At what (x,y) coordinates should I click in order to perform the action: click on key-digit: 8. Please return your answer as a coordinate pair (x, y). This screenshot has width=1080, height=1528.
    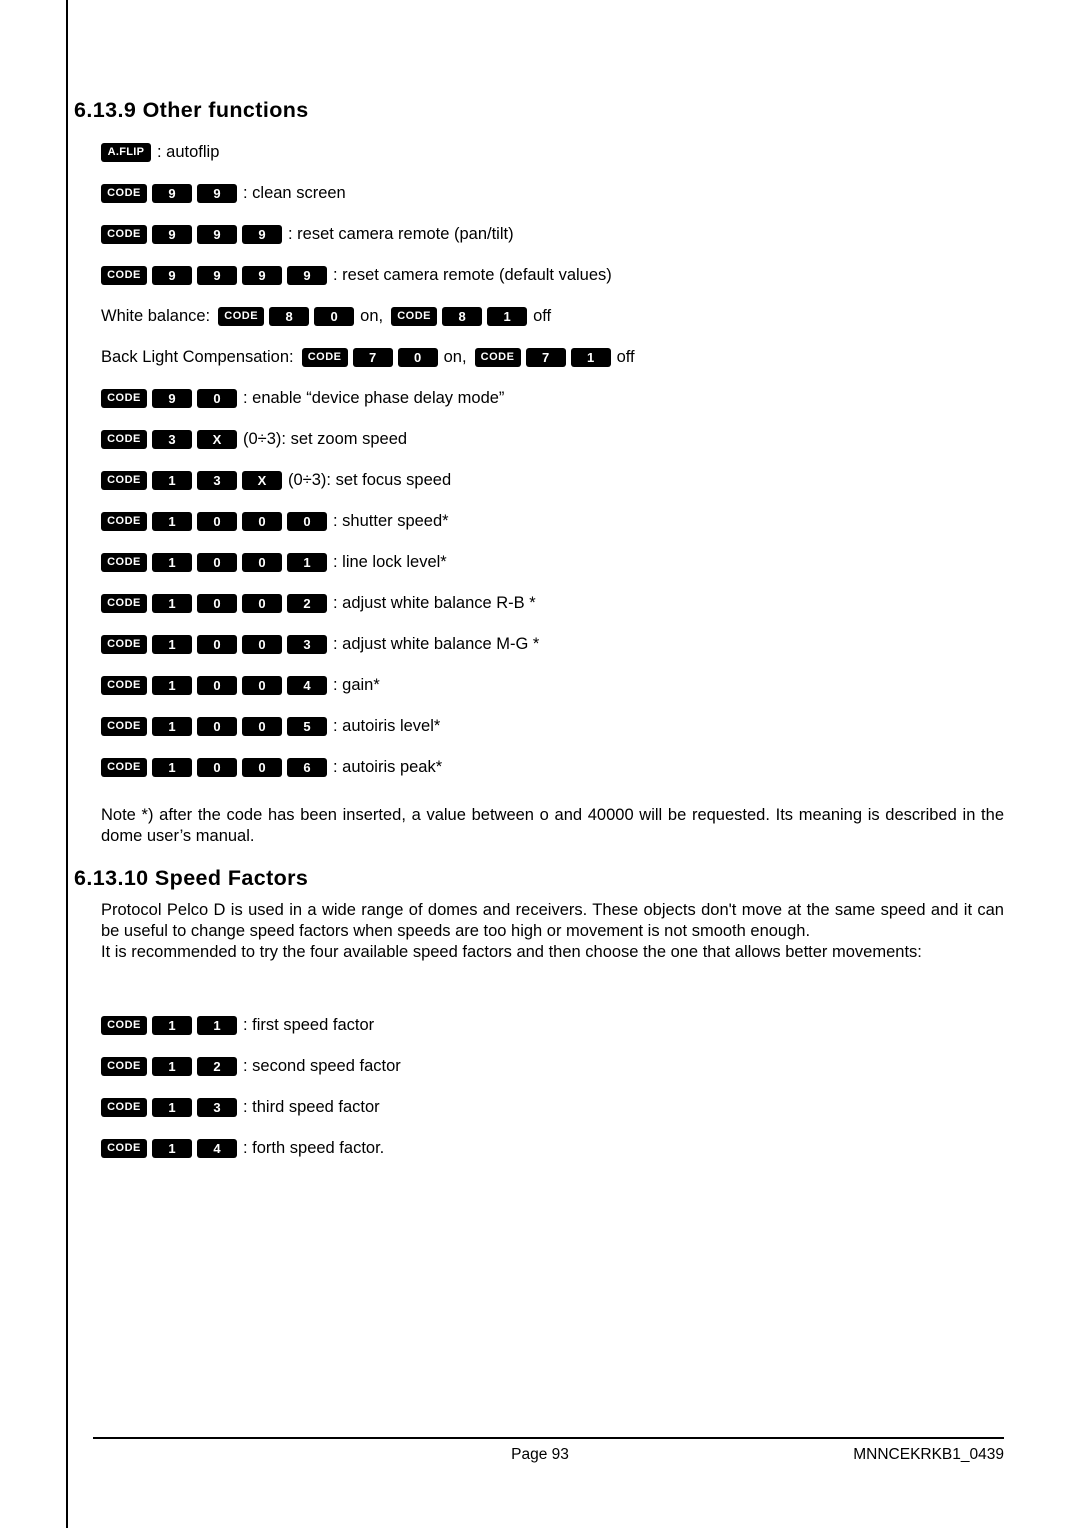
    Looking at the image, I should click on (462, 316).